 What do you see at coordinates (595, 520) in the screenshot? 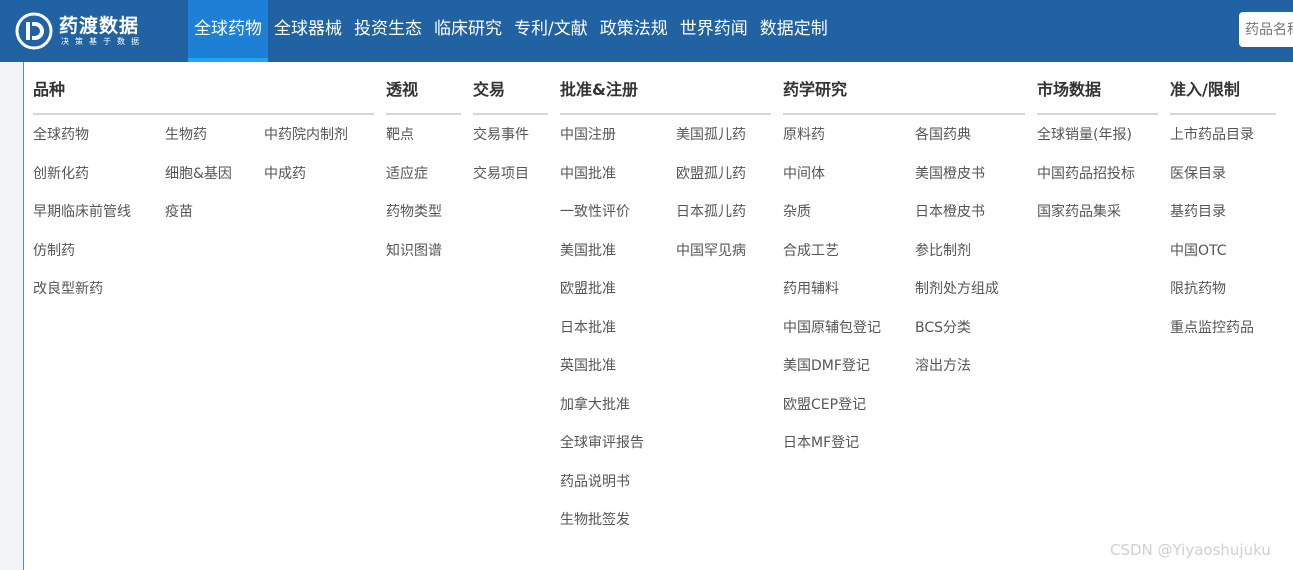
I see `menu-item: 生物批签发` at bounding box center [595, 520].